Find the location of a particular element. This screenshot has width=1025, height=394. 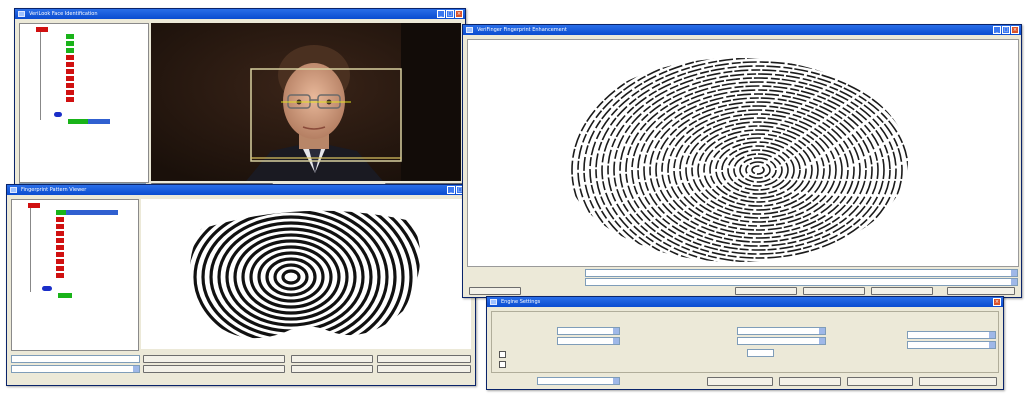

settings-ok-button is located at coordinates (880, 381).